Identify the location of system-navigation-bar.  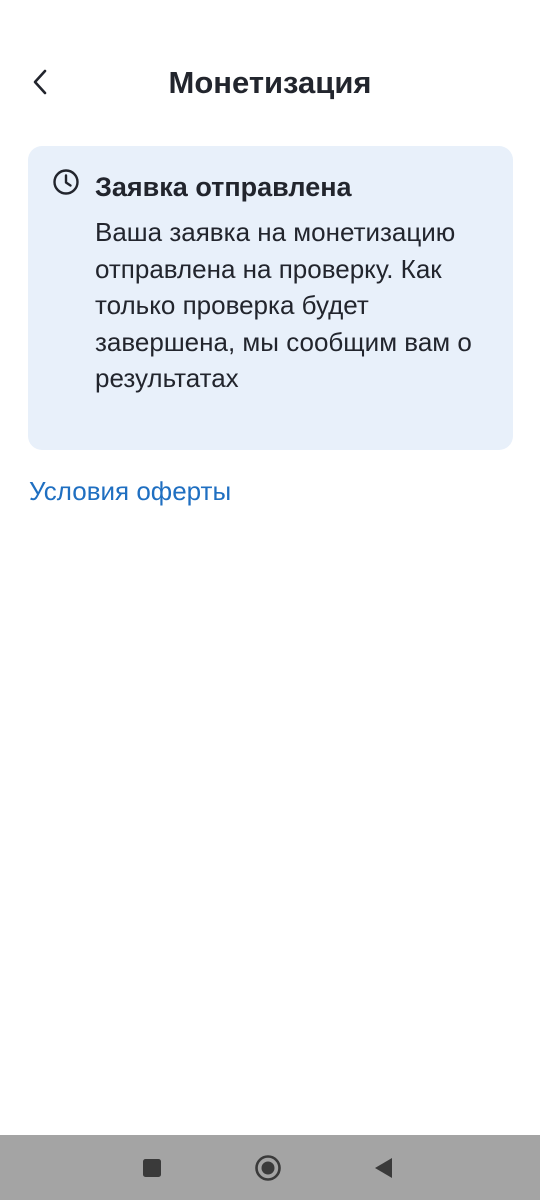
(270, 1167).